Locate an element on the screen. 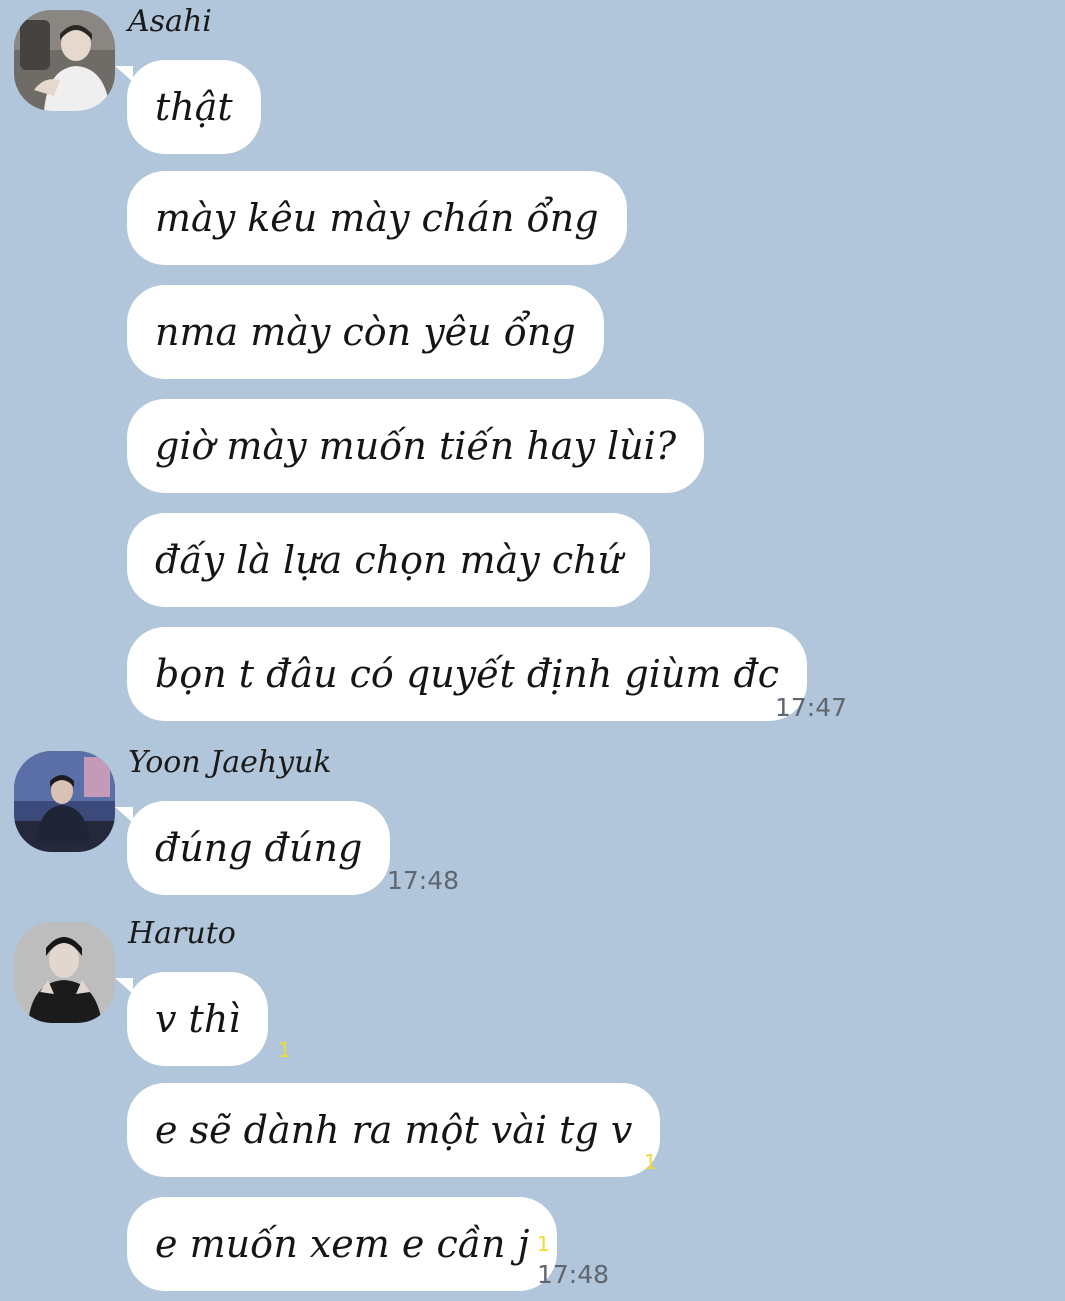 This screenshot has height=1301, width=1065. message-bubble: e sẽ dành ra một vài tg v is located at coordinates (394, 1130).